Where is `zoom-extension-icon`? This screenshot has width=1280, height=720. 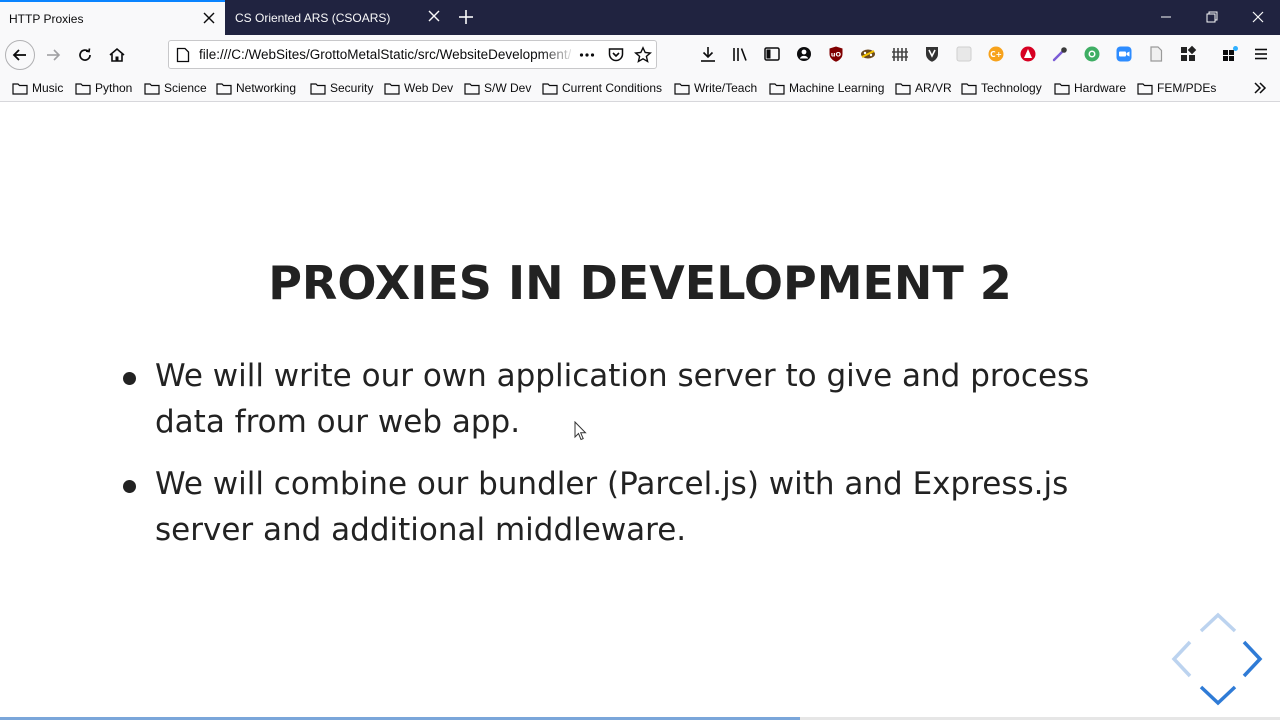 zoom-extension-icon is located at coordinates (1124, 54).